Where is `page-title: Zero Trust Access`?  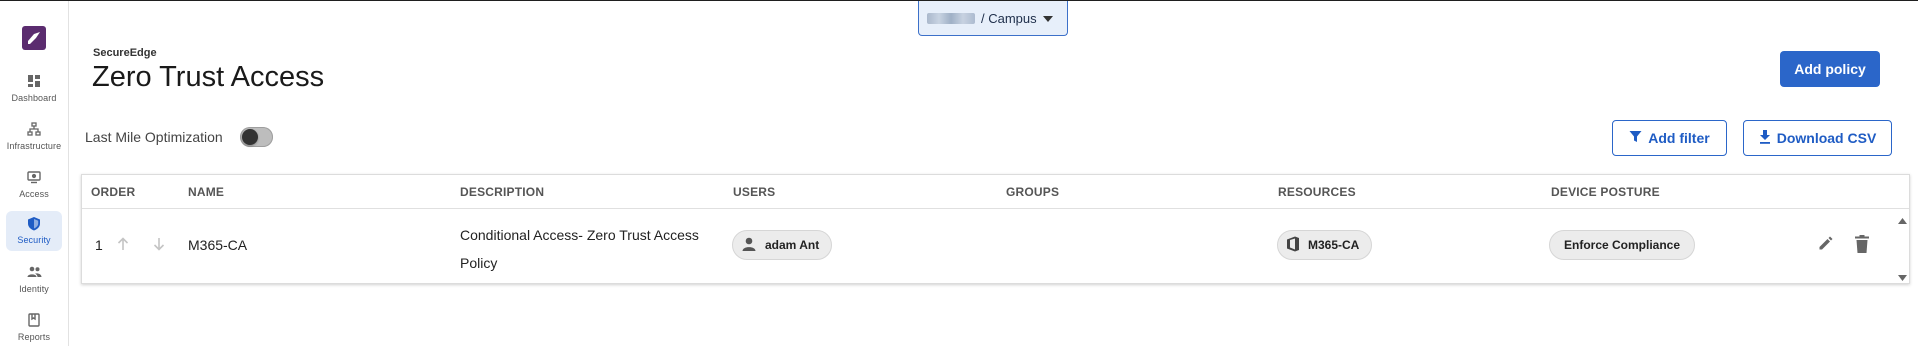
page-title: Zero Trust Access is located at coordinates (208, 77).